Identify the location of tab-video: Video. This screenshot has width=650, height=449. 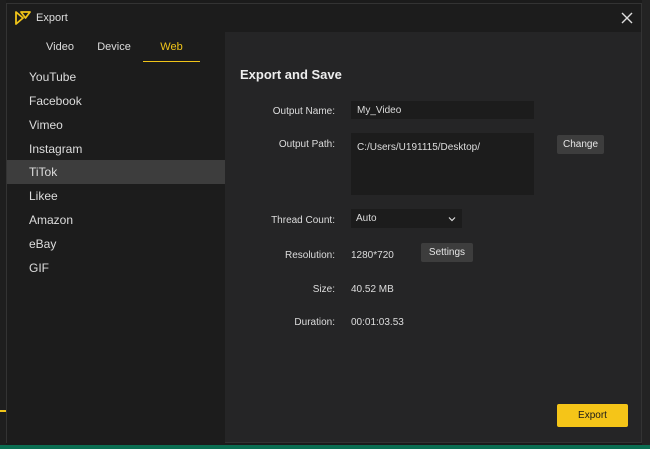
(60, 47).